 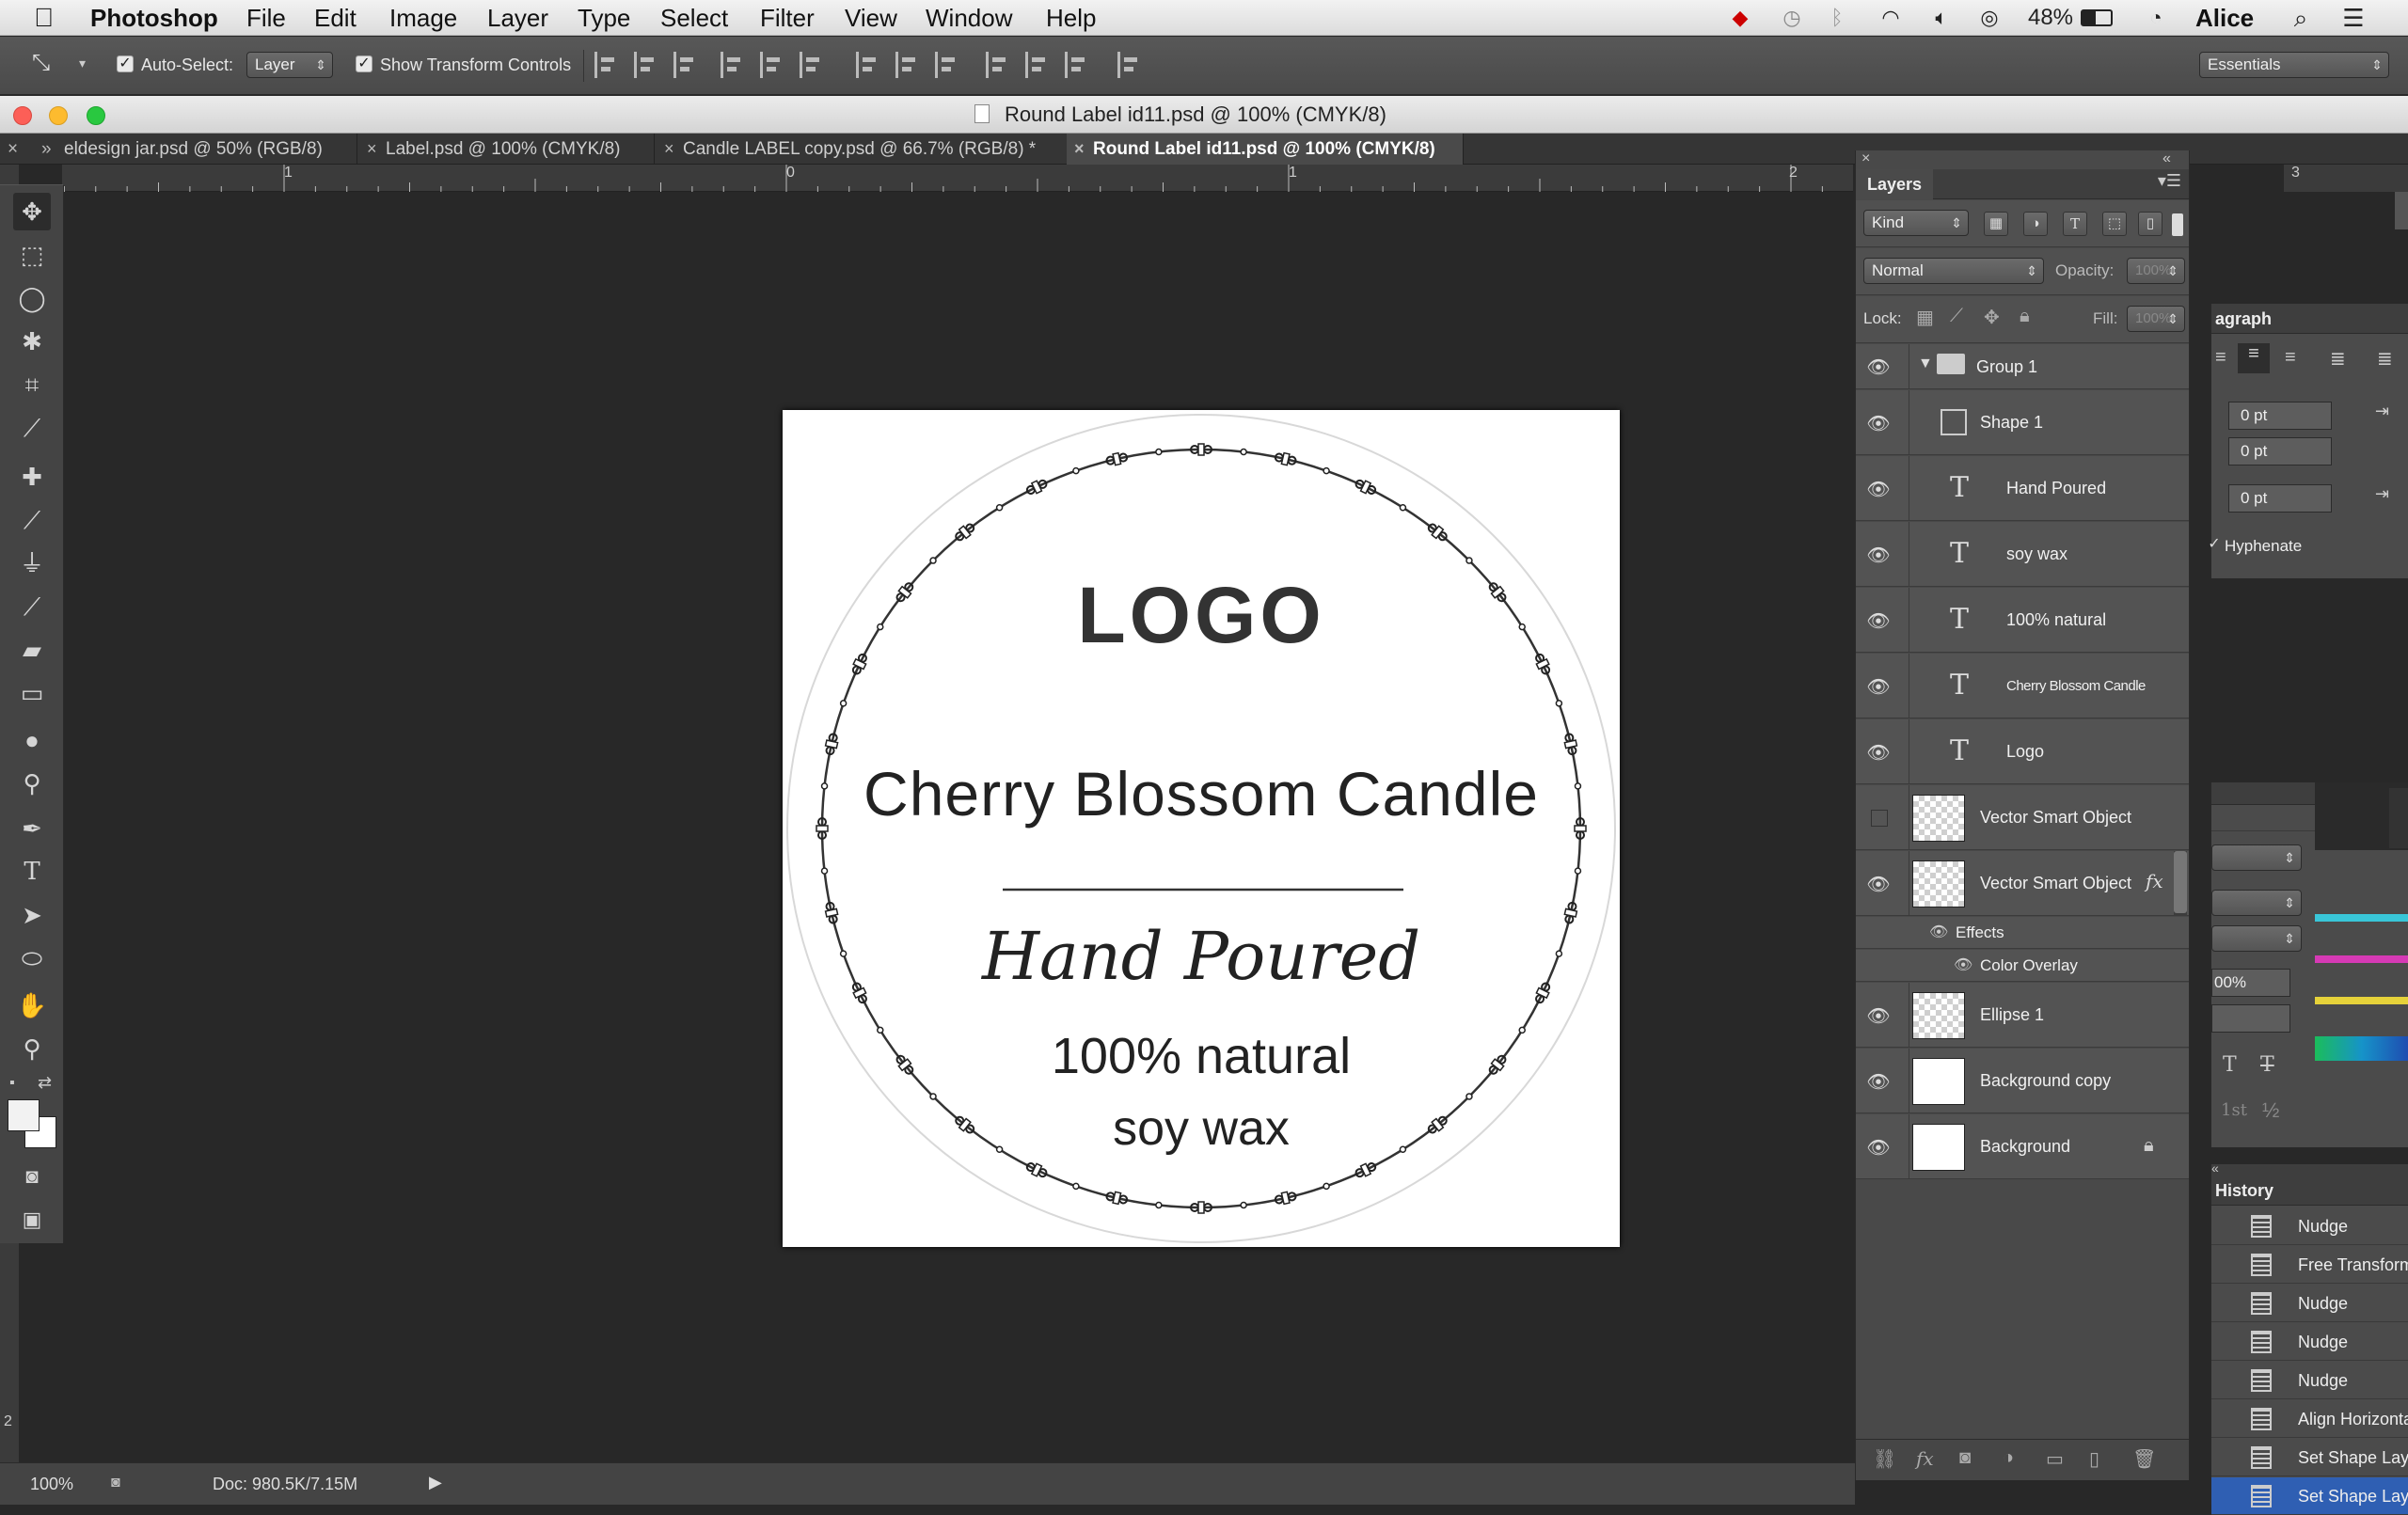 I want to click on menu-layer: Layer, so click(x=518, y=18).